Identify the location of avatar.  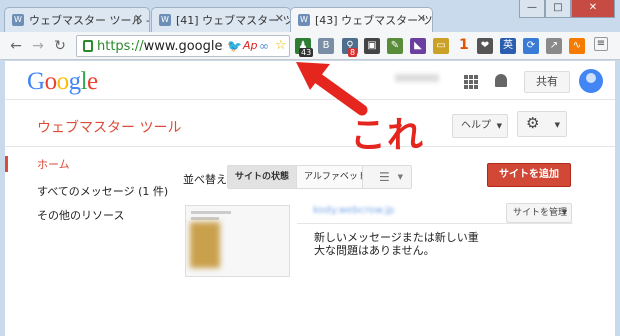
(591, 81).